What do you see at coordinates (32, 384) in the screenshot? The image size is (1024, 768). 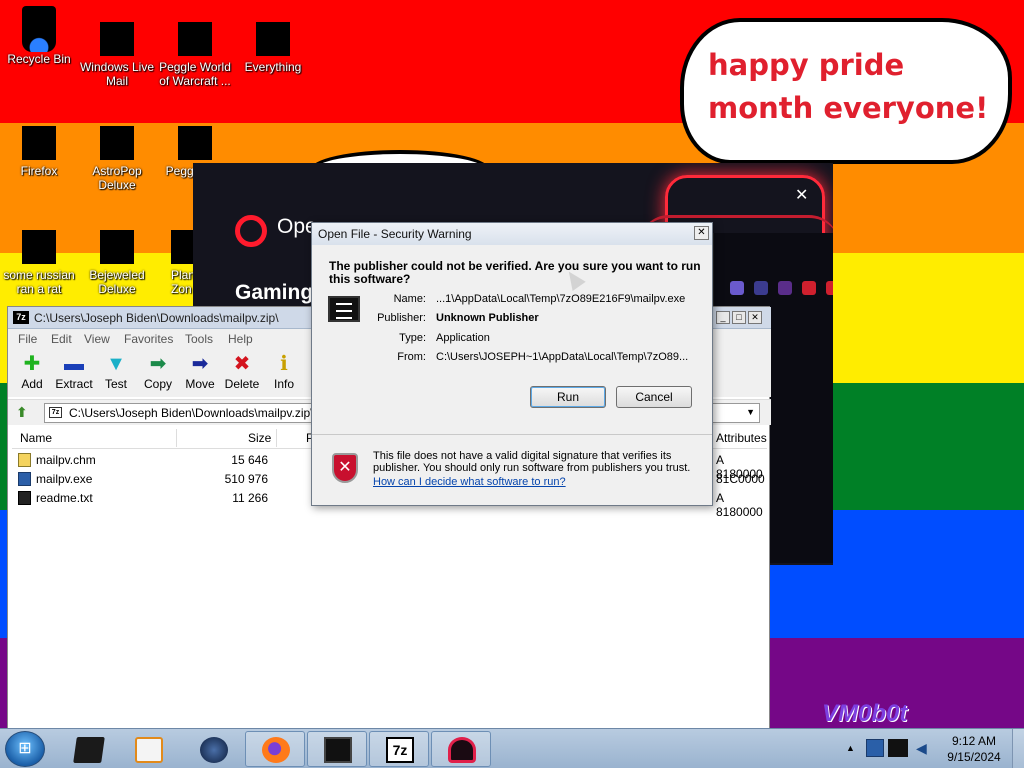 I see `add-label: Add` at bounding box center [32, 384].